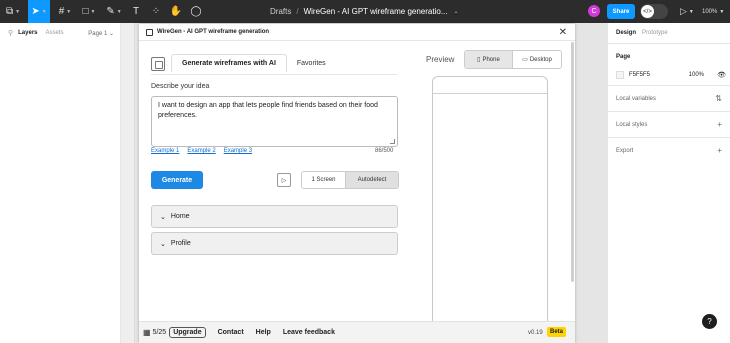 This screenshot has height=343, width=730. Describe the element at coordinates (535, 332) in the screenshot. I see `version-label: v0.19` at that location.